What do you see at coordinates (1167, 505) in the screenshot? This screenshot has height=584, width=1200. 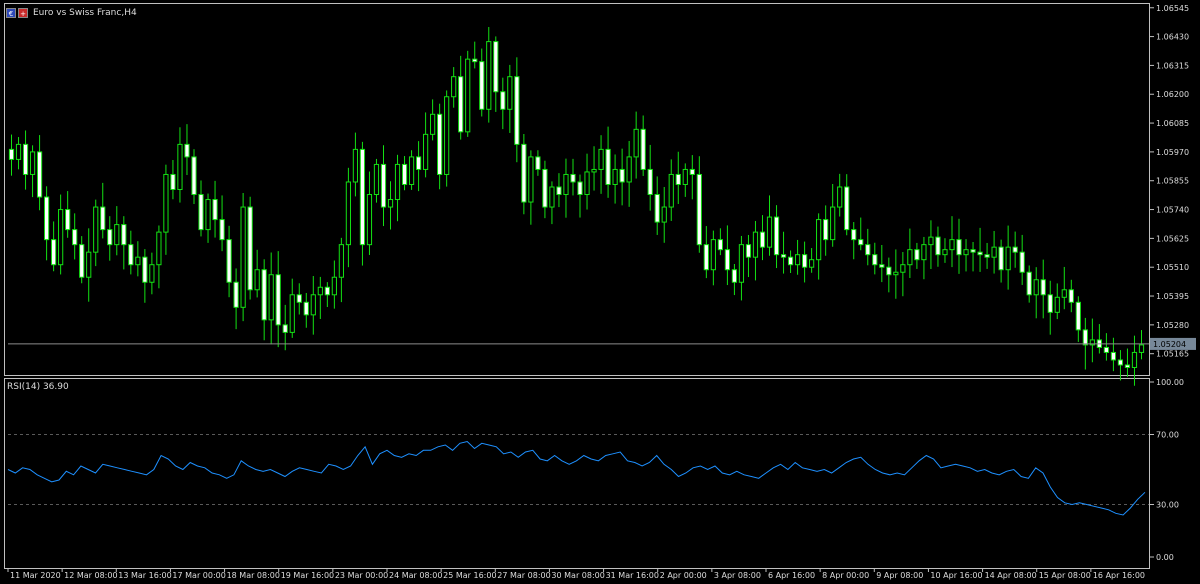 I see `rsi-tick-label: 30.00` at bounding box center [1167, 505].